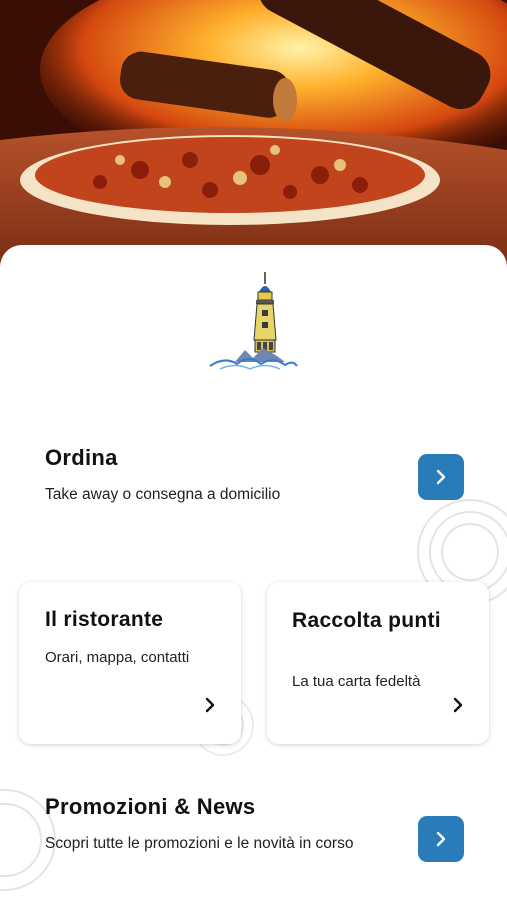 The image size is (507, 900). I want to click on ristorante-subtitle: Orari, mappa, contatti, so click(117, 657).